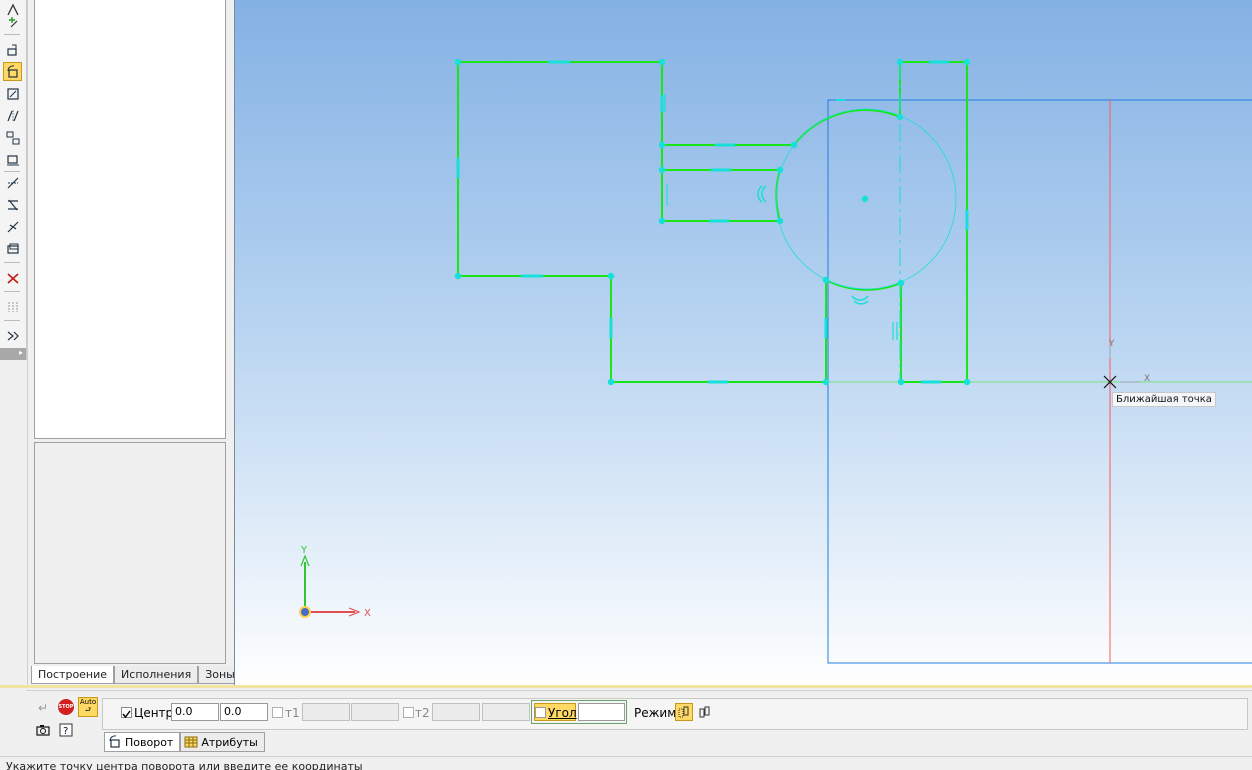  I want to click on array-tool-icon, so click(12, 248).